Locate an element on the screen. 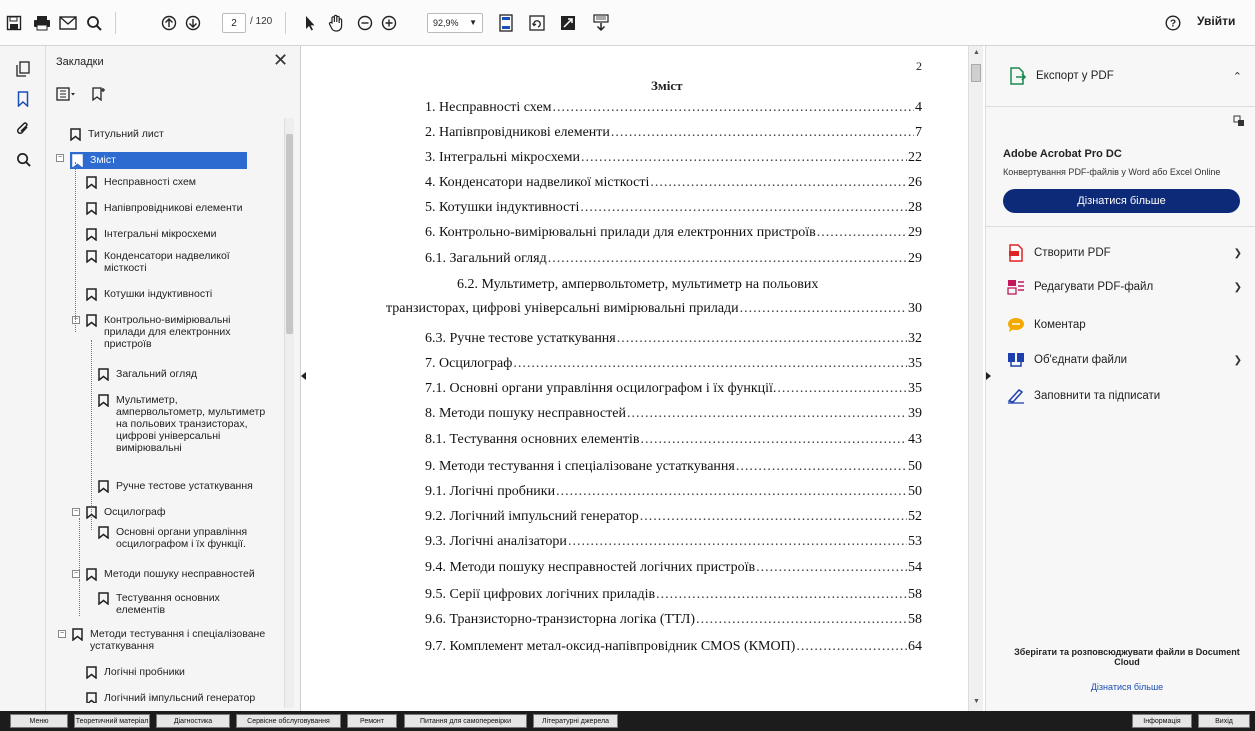  chevron-up-icon: ⌃ is located at coordinates (1237, 76).